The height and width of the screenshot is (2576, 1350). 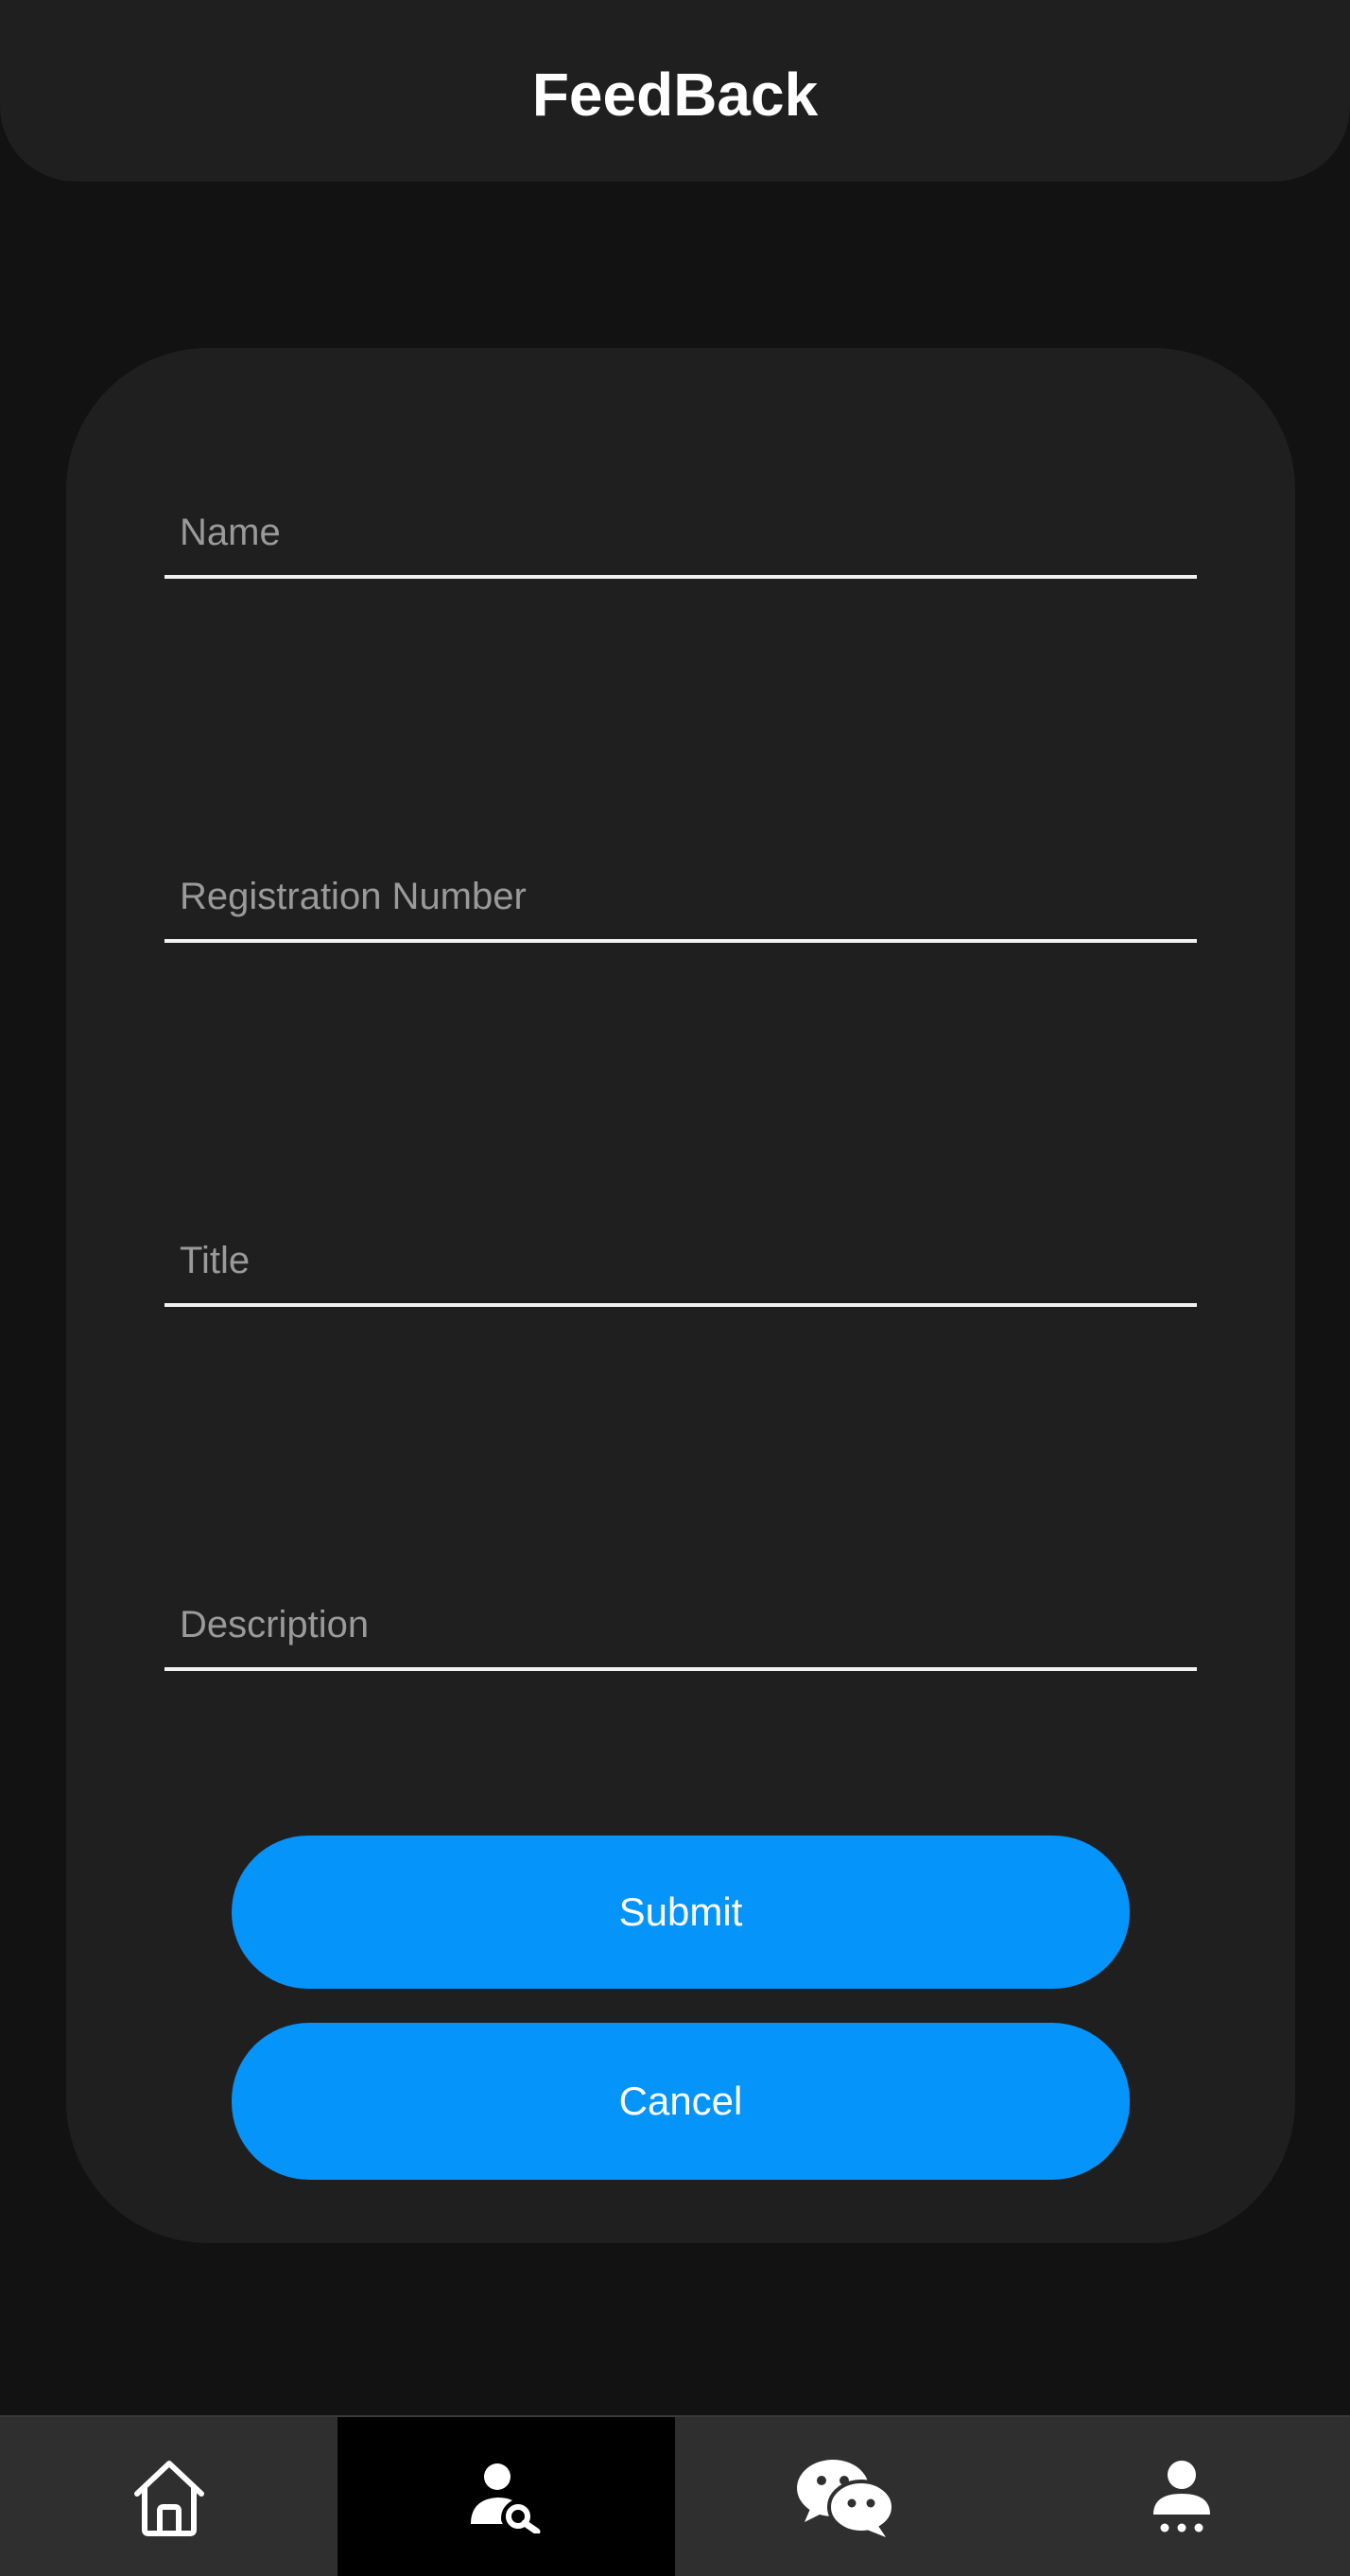 I want to click on person-menu-icon, so click(x=1181, y=2496).